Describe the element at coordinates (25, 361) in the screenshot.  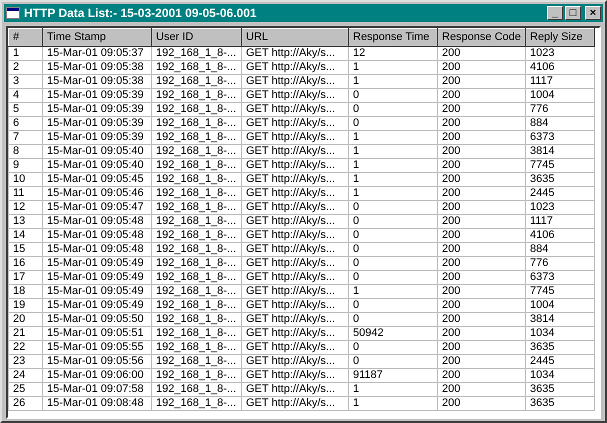
I see `table-cell: 23` at that location.